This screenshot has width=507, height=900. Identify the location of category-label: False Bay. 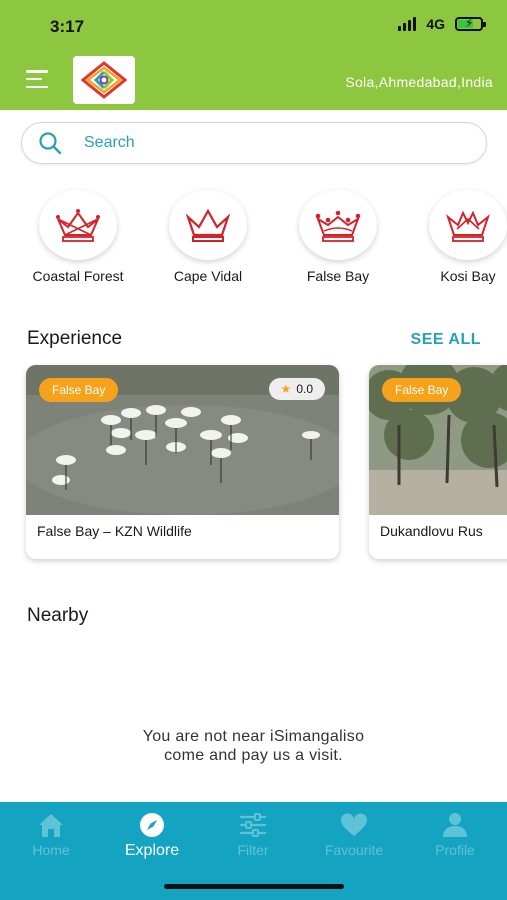
(338, 276).